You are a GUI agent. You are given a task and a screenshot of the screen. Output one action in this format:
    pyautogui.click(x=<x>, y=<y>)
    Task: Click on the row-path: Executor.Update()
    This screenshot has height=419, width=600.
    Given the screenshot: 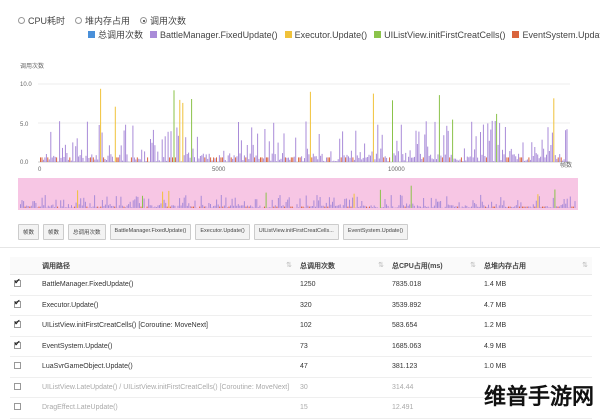 What is the action you would take?
    pyautogui.click(x=167, y=305)
    